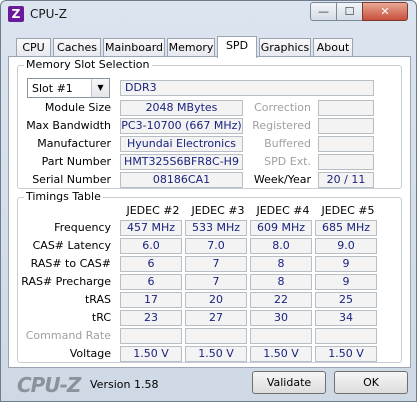 This screenshot has height=402, width=417. I want to click on spd-ext-label: SPD Ext., so click(287, 161).